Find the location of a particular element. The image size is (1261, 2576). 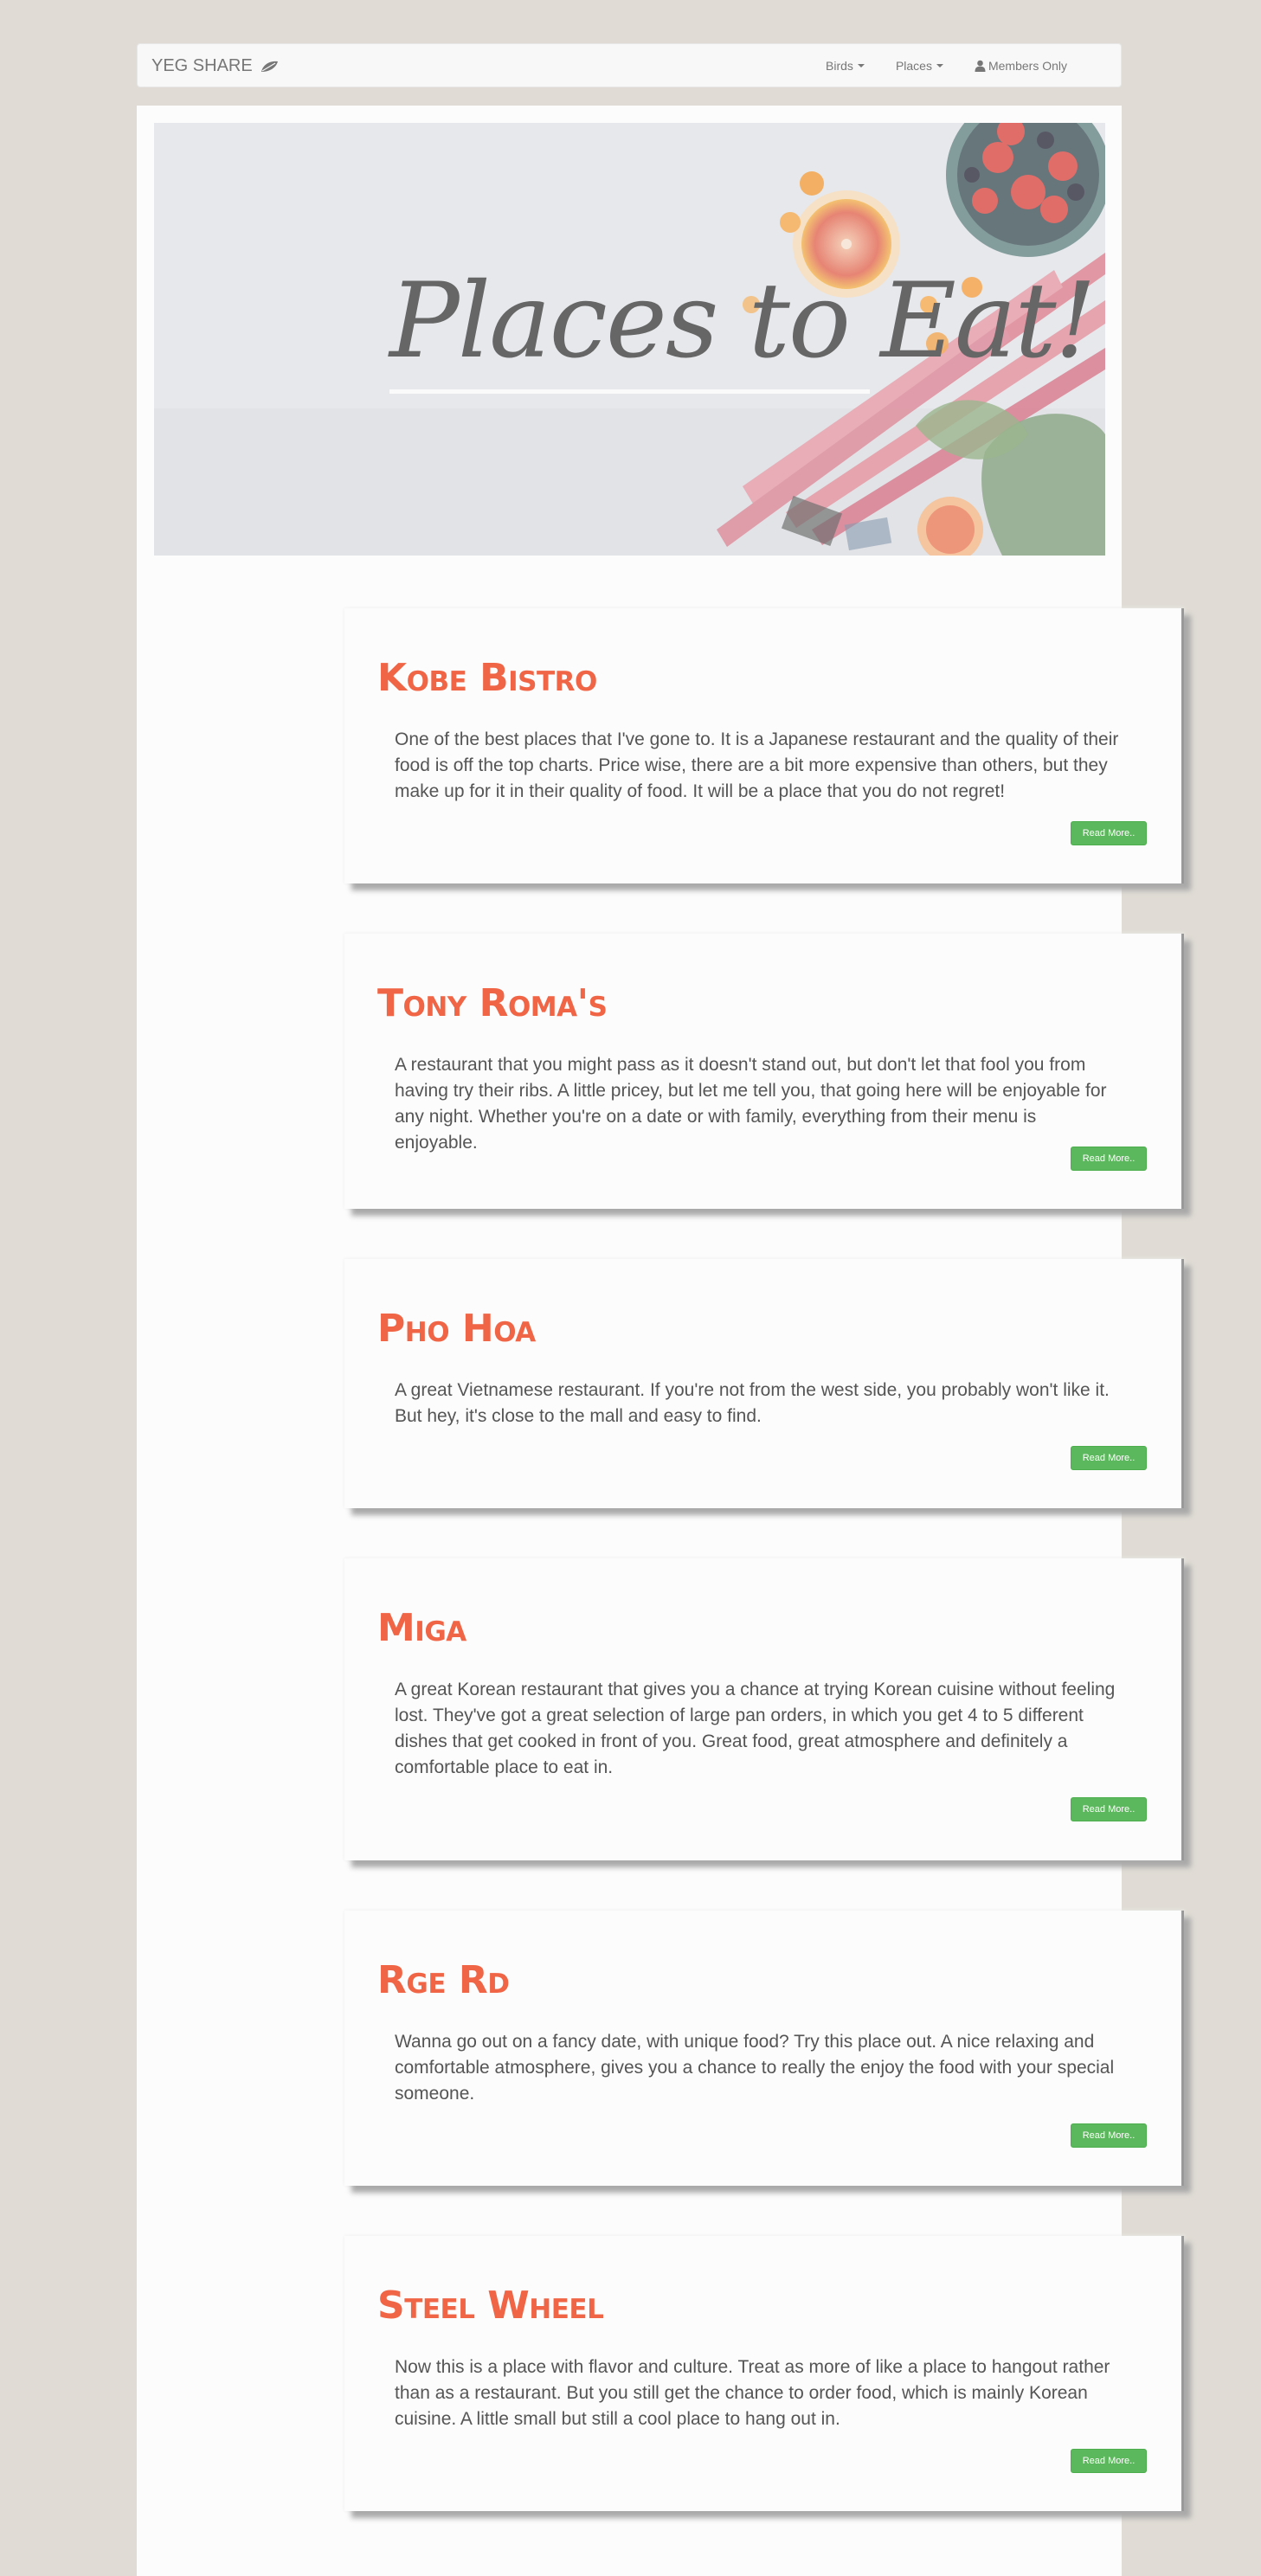

nav-links: Birds Places Members Only is located at coordinates (946, 66).